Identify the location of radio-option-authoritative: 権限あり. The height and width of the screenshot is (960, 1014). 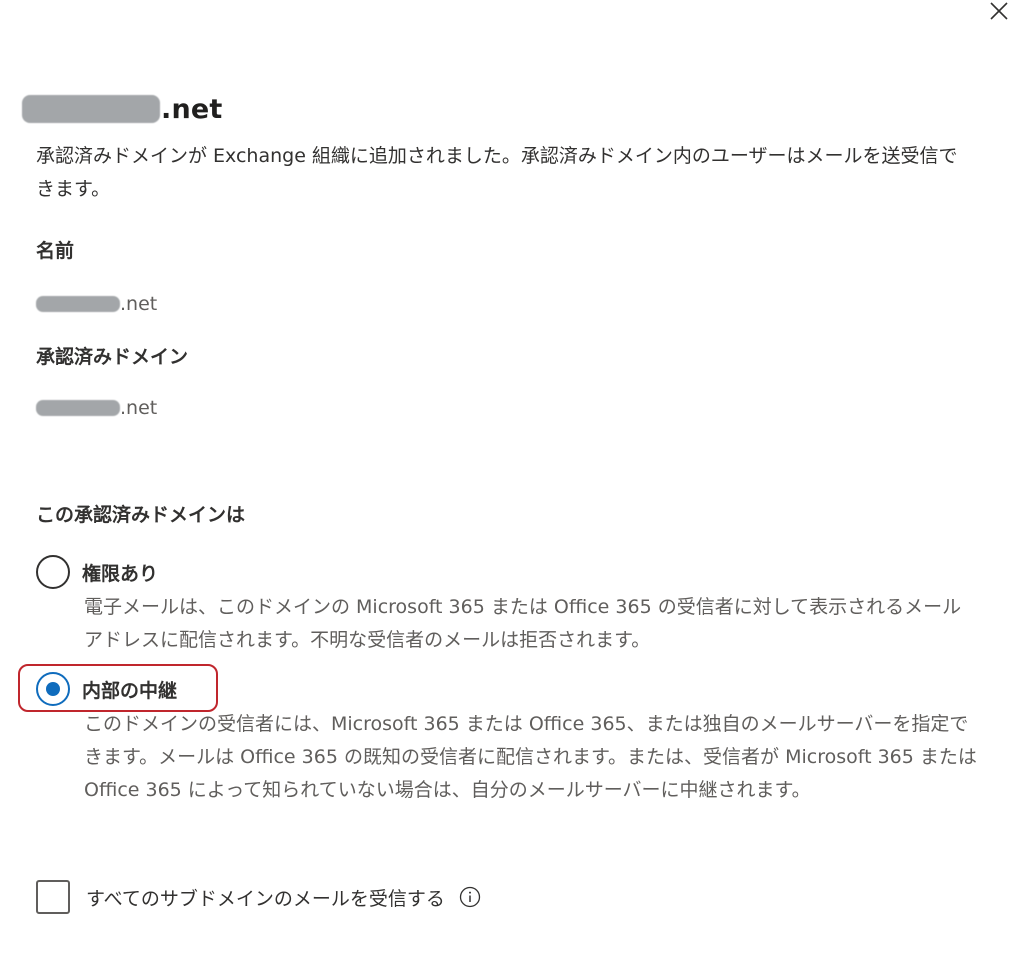
(97, 572).